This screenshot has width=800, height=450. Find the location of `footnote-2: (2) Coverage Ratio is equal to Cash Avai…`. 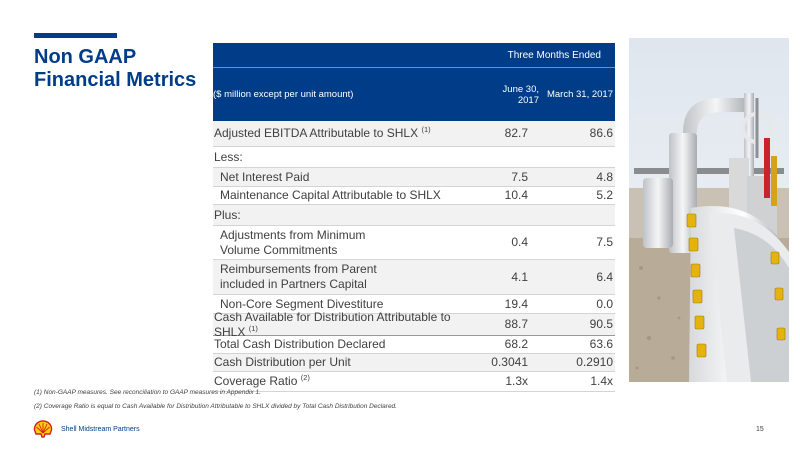

footnote-2: (2) Coverage Ratio is equal to Cash Avai… is located at coordinates (215, 406).